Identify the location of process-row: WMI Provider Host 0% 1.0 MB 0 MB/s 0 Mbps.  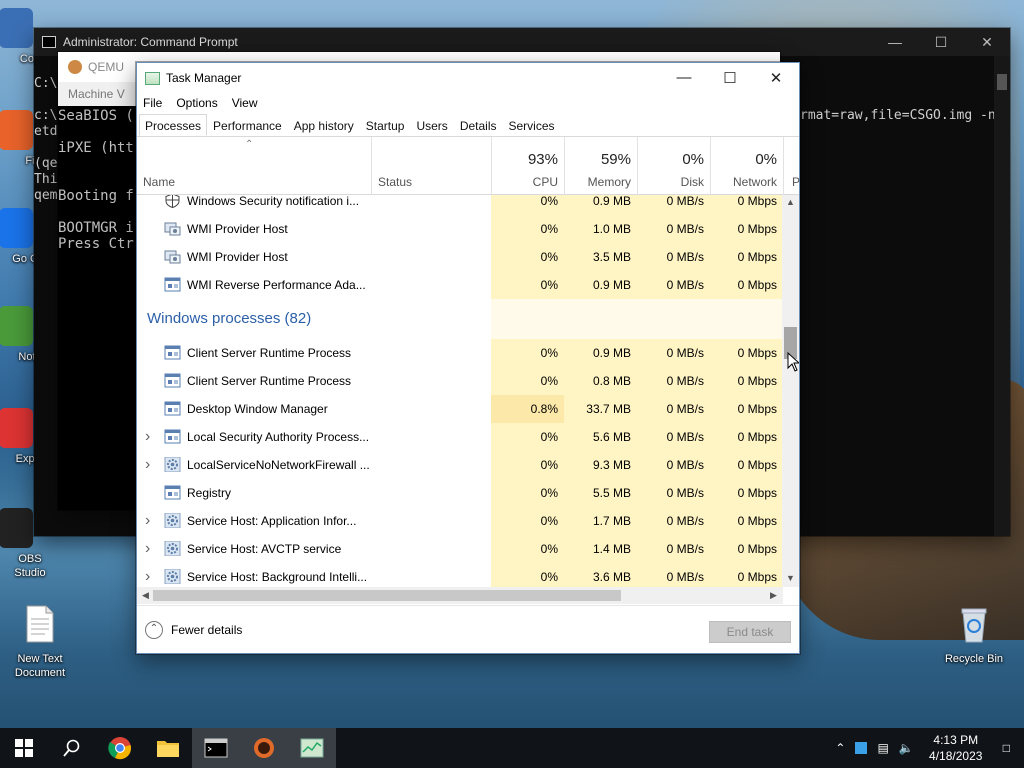
(460, 229).